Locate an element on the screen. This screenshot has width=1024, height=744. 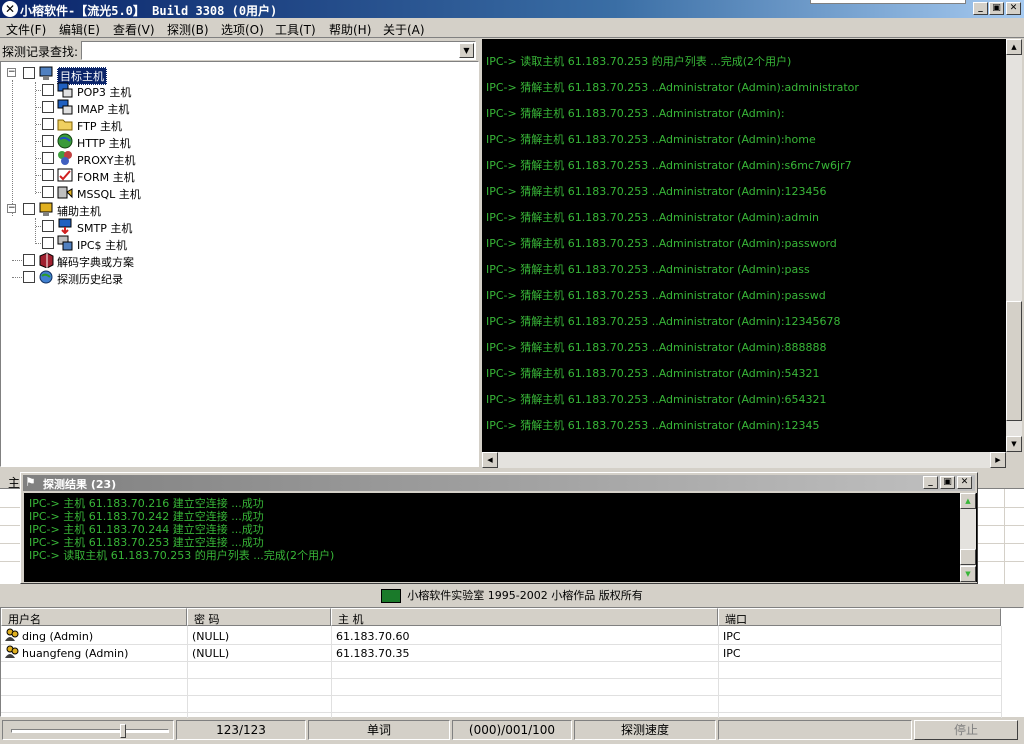
menu-probe: 探测(B) is located at coordinates (188, 29).